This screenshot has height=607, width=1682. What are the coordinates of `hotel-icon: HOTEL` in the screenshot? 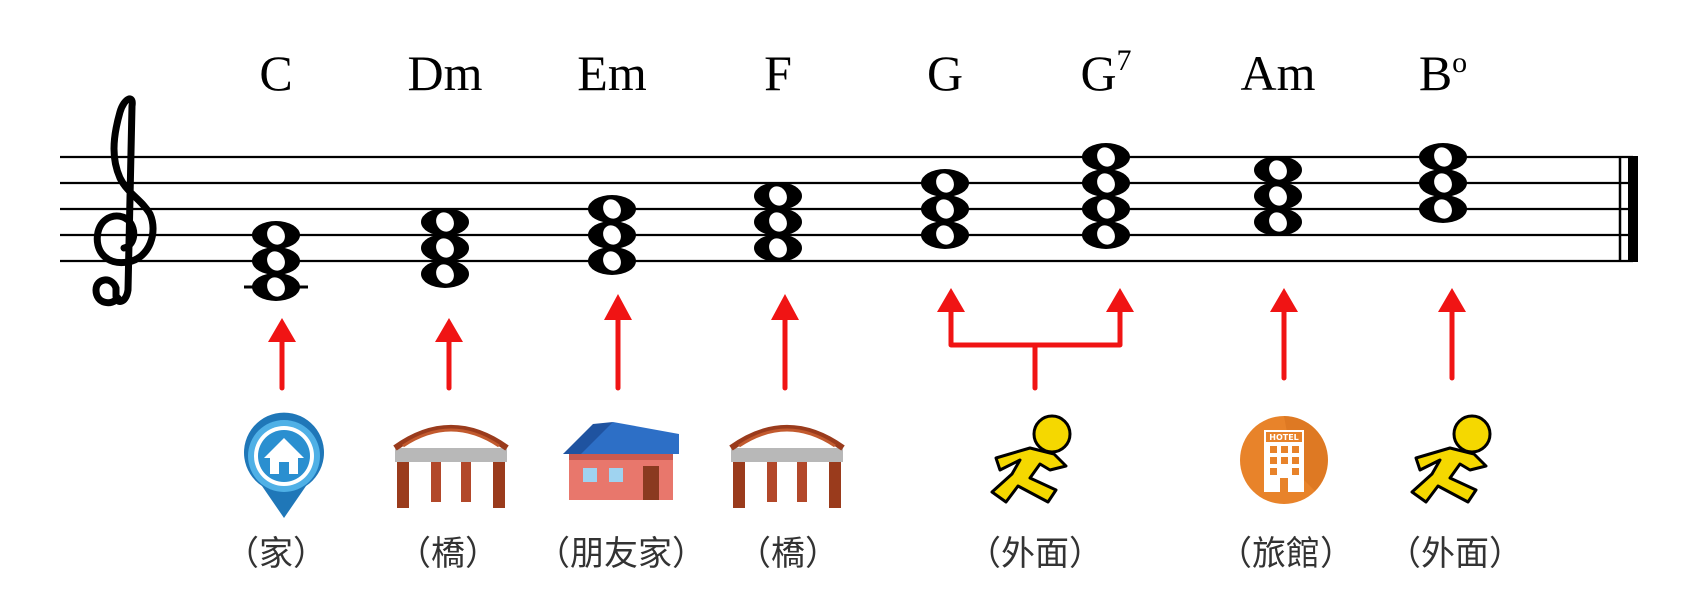 It's located at (1284, 460).